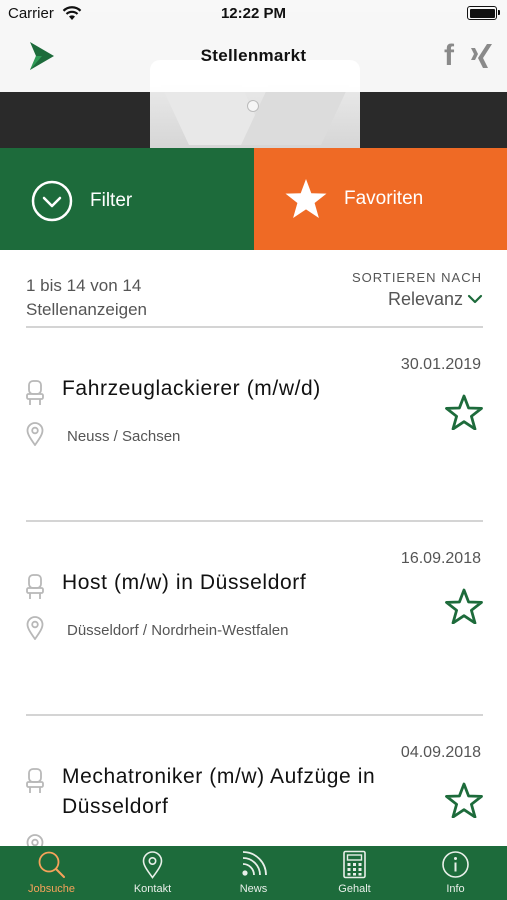 The width and height of the screenshot is (507, 900). Describe the element at coordinates (51, 889) in the screenshot. I see `tab-label: Jobsuche` at that location.